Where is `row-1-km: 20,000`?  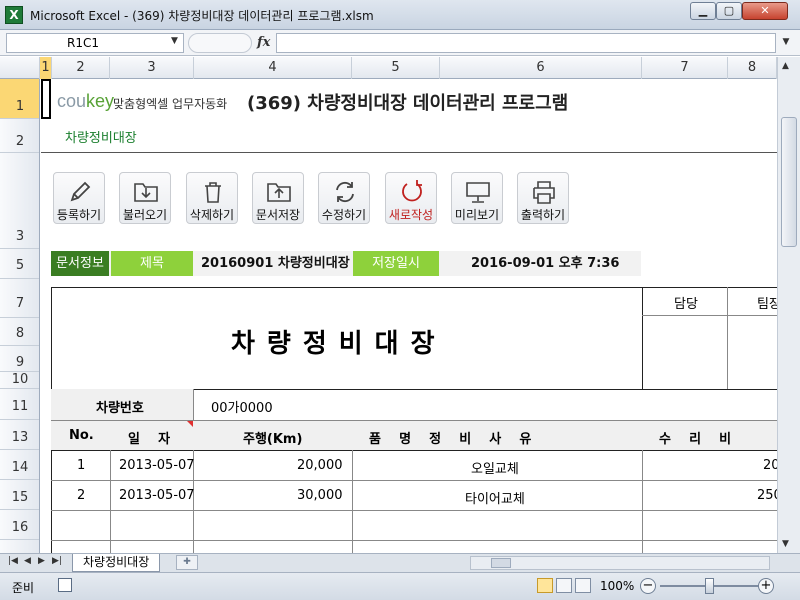 row-1-km: 20,000 is located at coordinates (320, 465).